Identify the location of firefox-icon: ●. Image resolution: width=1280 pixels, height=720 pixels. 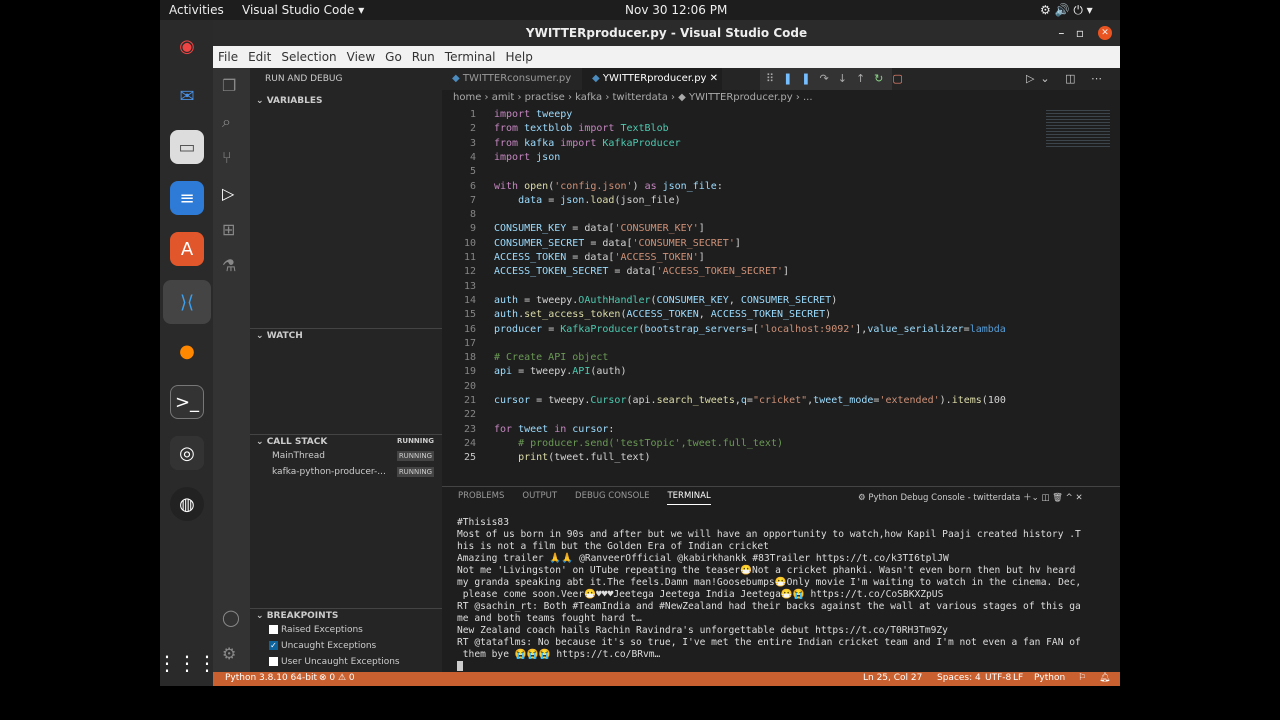
(187, 351).